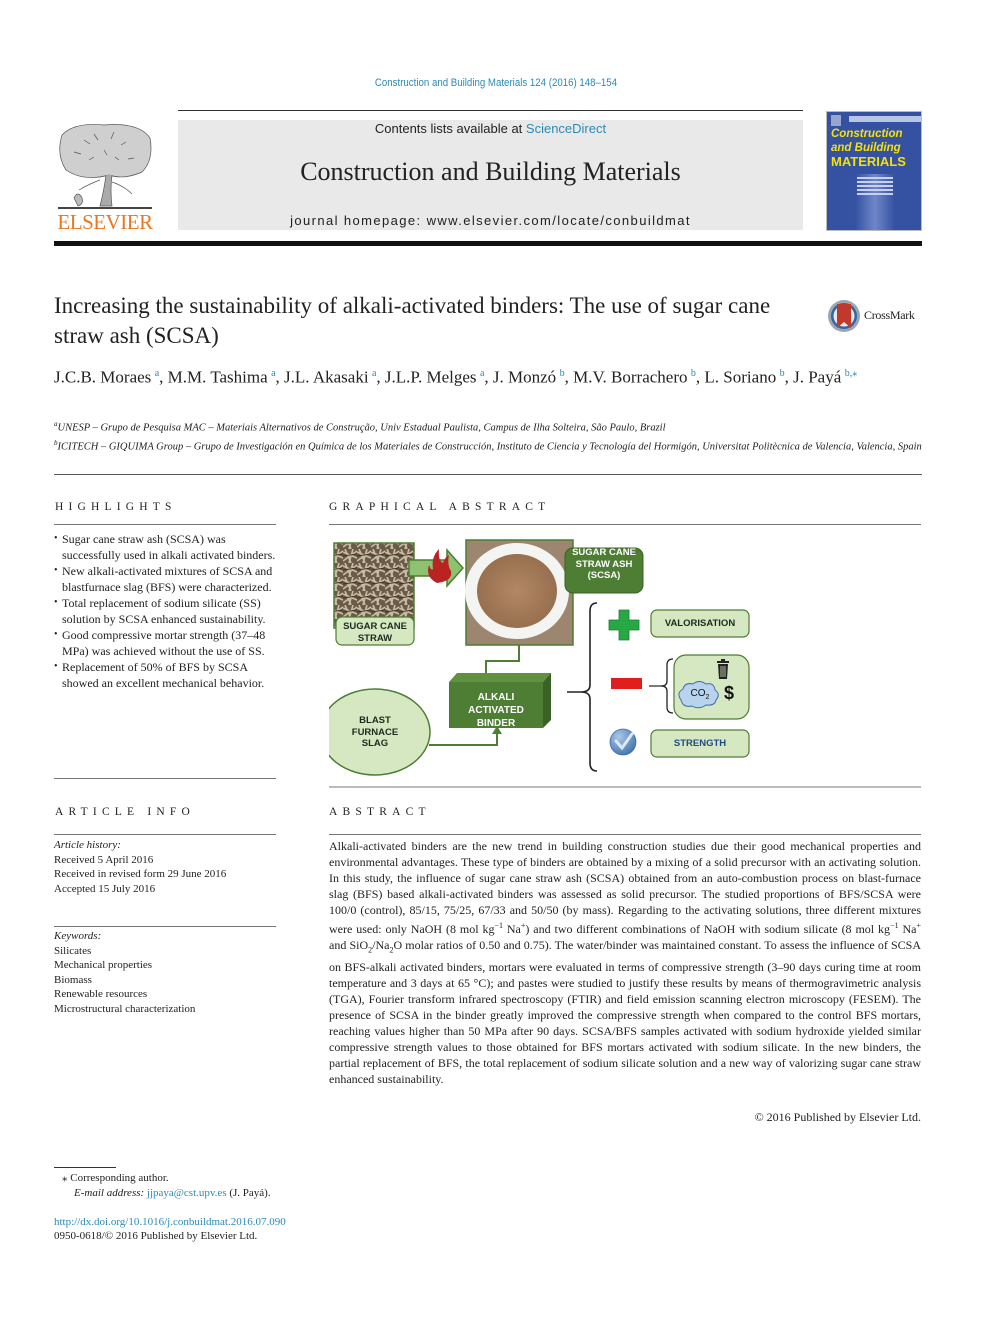 This screenshot has width=992, height=1323. I want to click on corresponding-author-note: ⁎ Corresponding author., so click(115, 1178).